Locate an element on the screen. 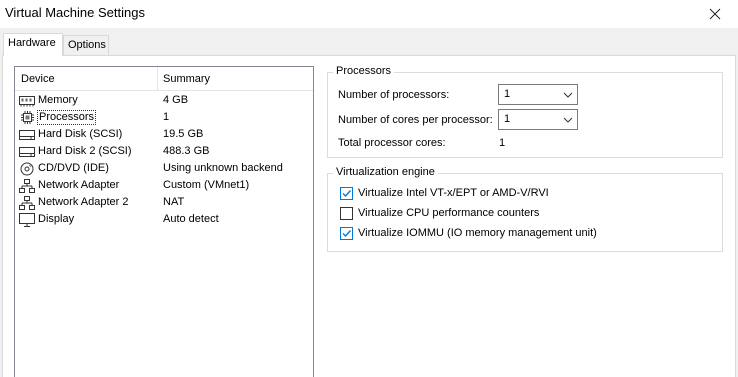  device-name: Memory is located at coordinates (58, 100).